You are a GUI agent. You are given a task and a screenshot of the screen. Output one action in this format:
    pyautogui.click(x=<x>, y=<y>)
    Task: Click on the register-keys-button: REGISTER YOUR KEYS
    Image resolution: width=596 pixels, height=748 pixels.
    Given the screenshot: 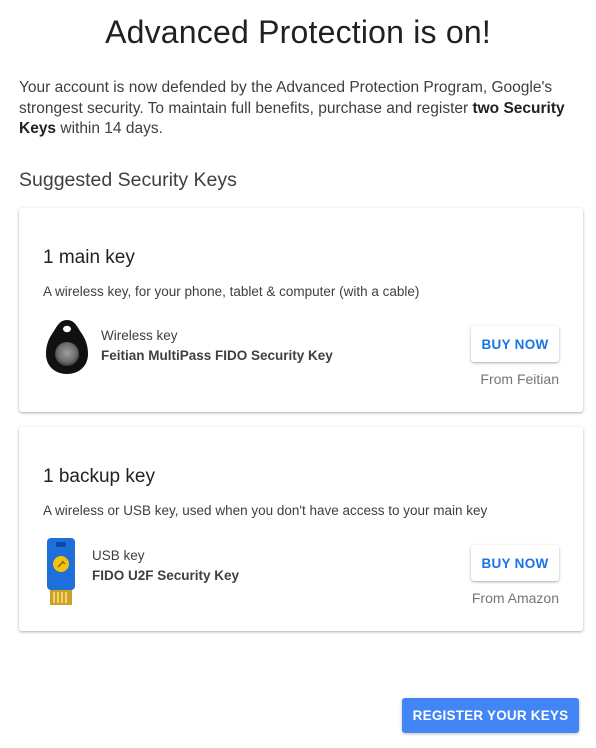 What is the action you would take?
    pyautogui.click(x=490, y=715)
    